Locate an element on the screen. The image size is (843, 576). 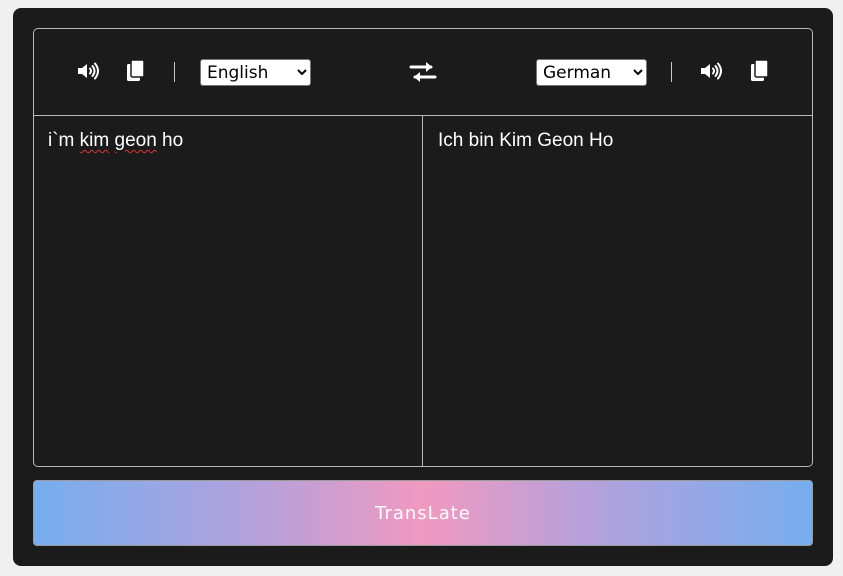
to-language-select: German is located at coordinates (591, 72).